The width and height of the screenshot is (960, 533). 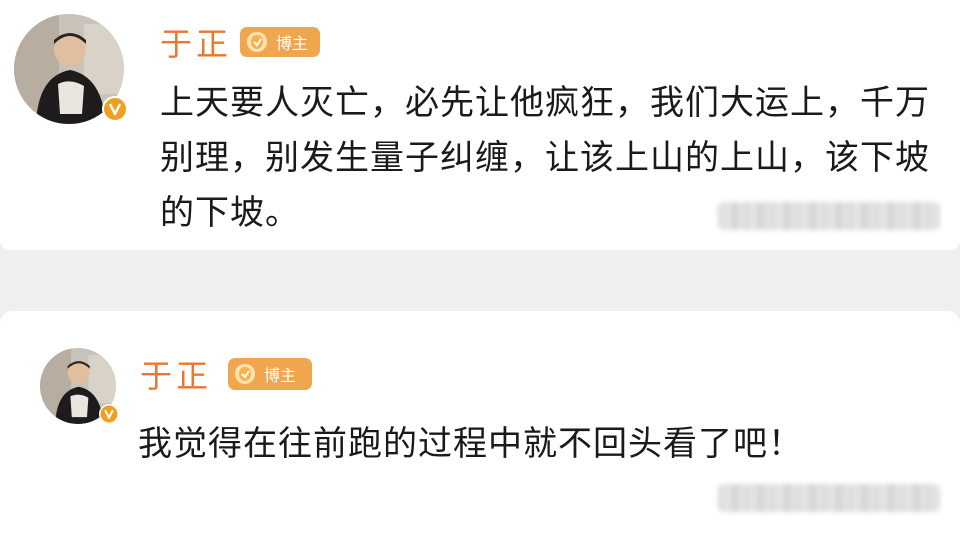 I want to click on comment-text: 我觉得在往前跑的过程中就不回头看了吧！, so click(x=470, y=444).